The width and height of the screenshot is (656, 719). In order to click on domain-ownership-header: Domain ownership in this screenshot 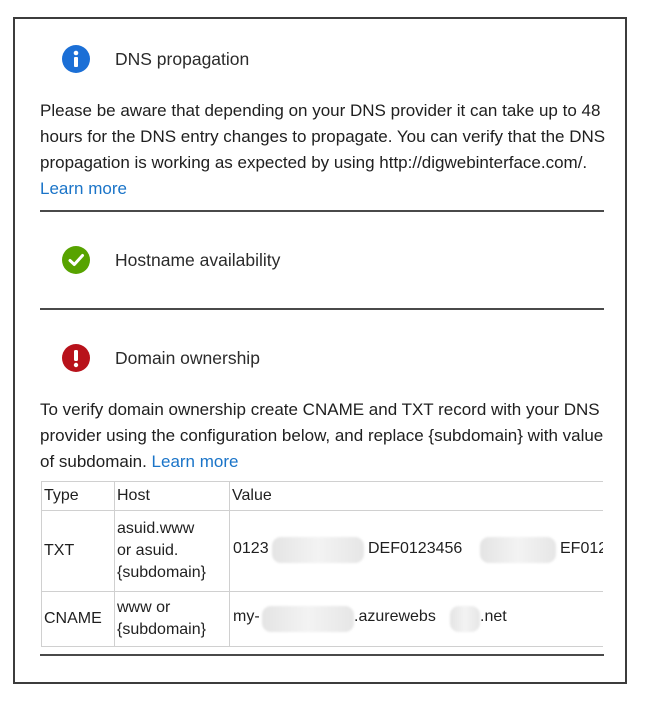, I will do `click(161, 358)`.